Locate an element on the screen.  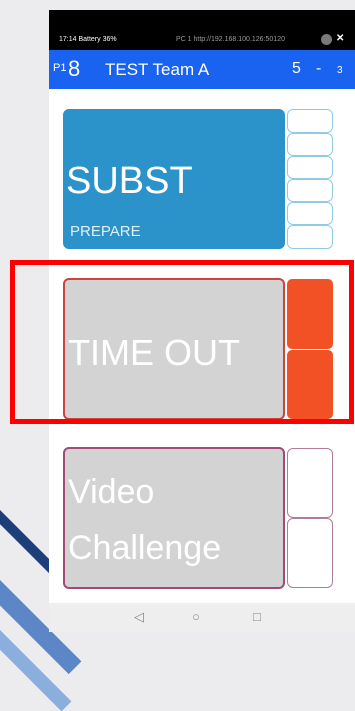
status-indicator-icon is located at coordinates (326, 39).